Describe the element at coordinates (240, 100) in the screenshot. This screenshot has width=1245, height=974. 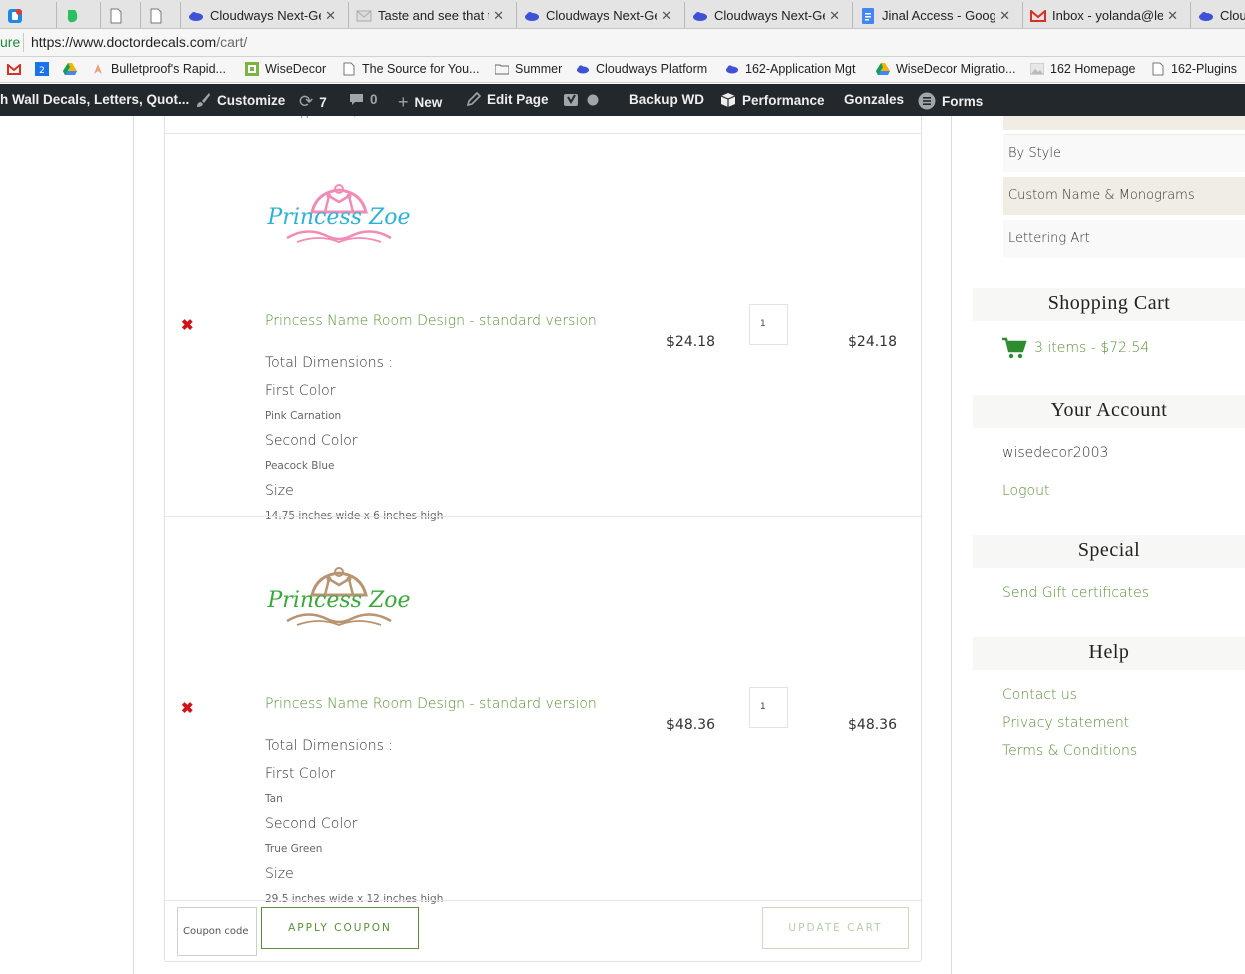
I see `admin-customize: Customize` at that location.